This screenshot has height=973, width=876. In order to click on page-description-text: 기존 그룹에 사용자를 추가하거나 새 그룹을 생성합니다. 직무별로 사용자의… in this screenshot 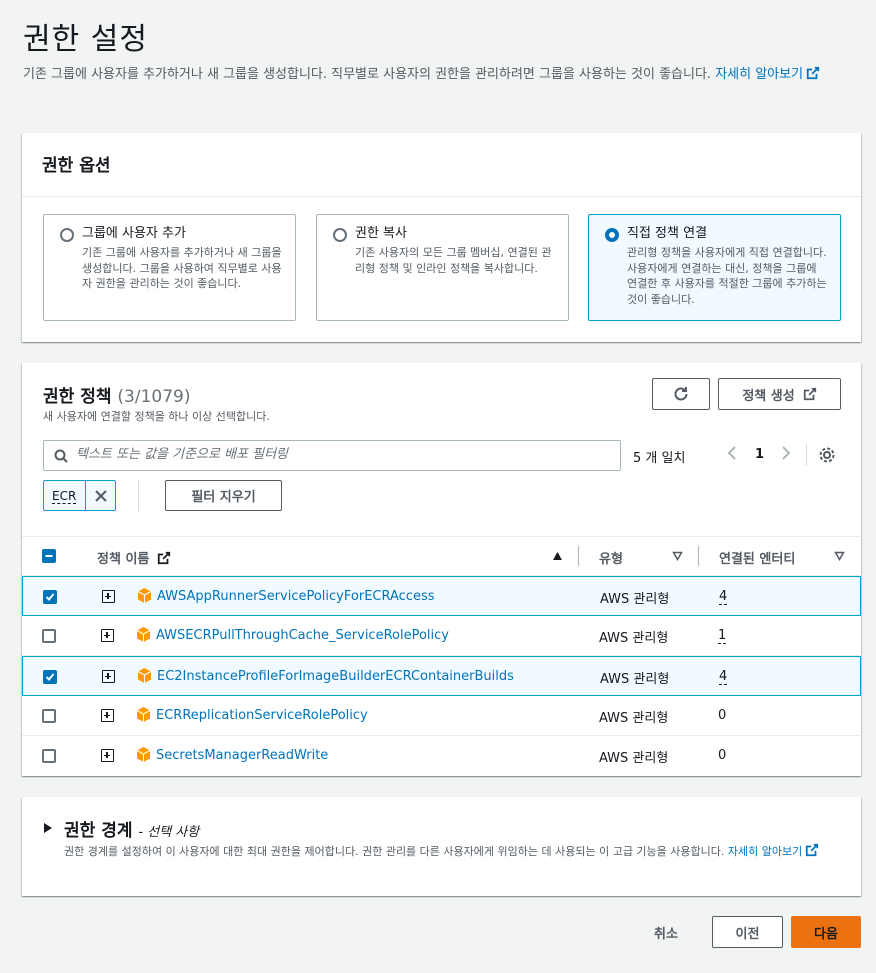, I will do `click(367, 74)`.